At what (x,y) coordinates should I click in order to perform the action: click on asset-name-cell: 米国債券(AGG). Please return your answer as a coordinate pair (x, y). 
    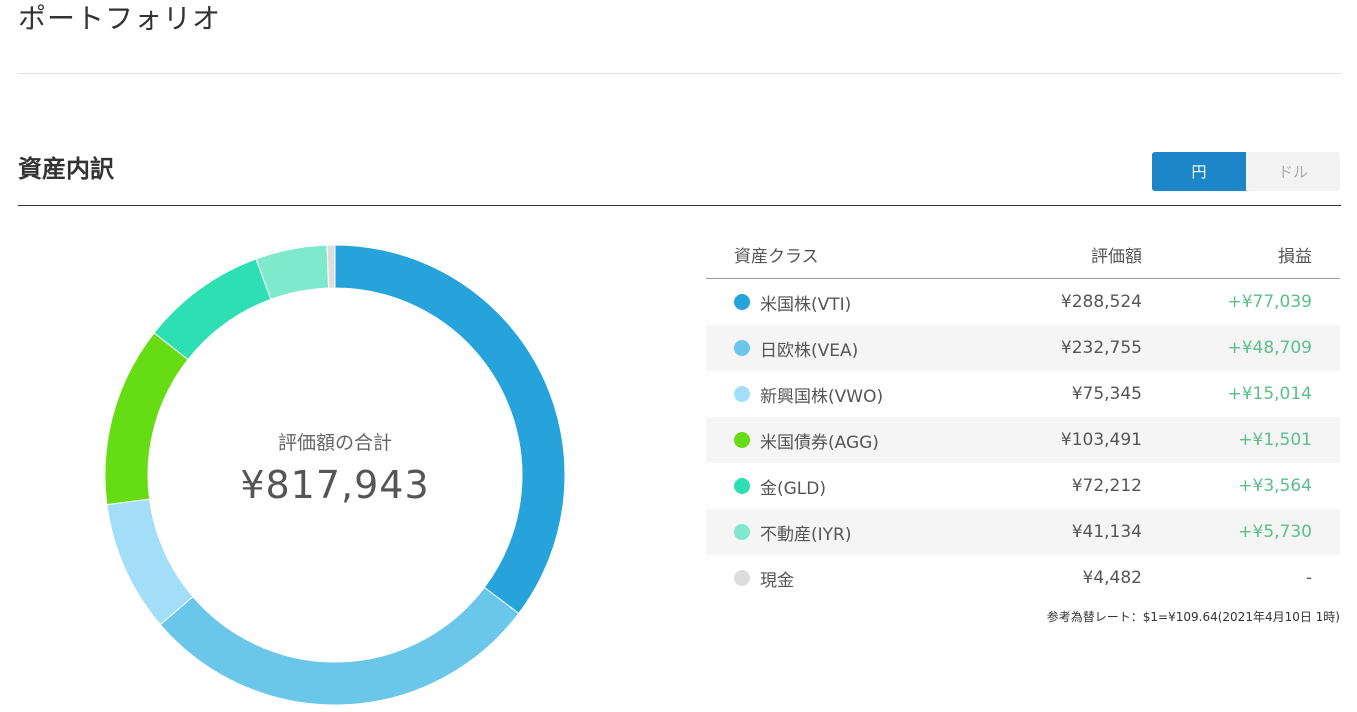
    Looking at the image, I should click on (834, 440).